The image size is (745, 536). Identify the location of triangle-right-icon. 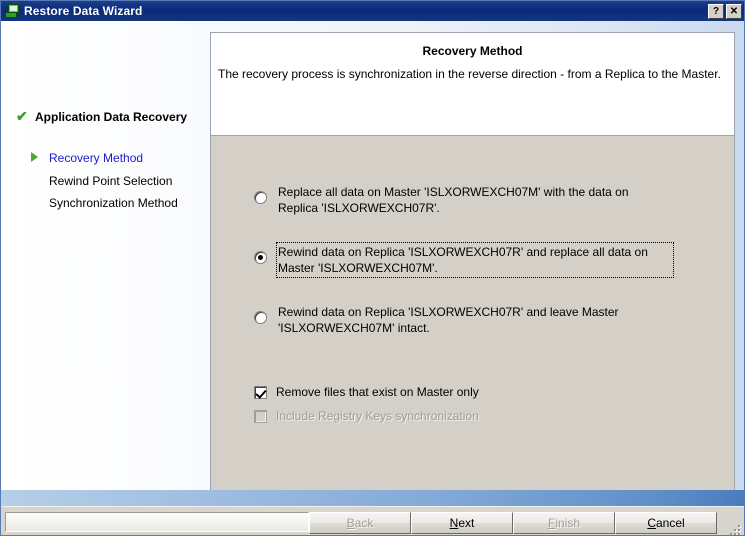
(39, 158).